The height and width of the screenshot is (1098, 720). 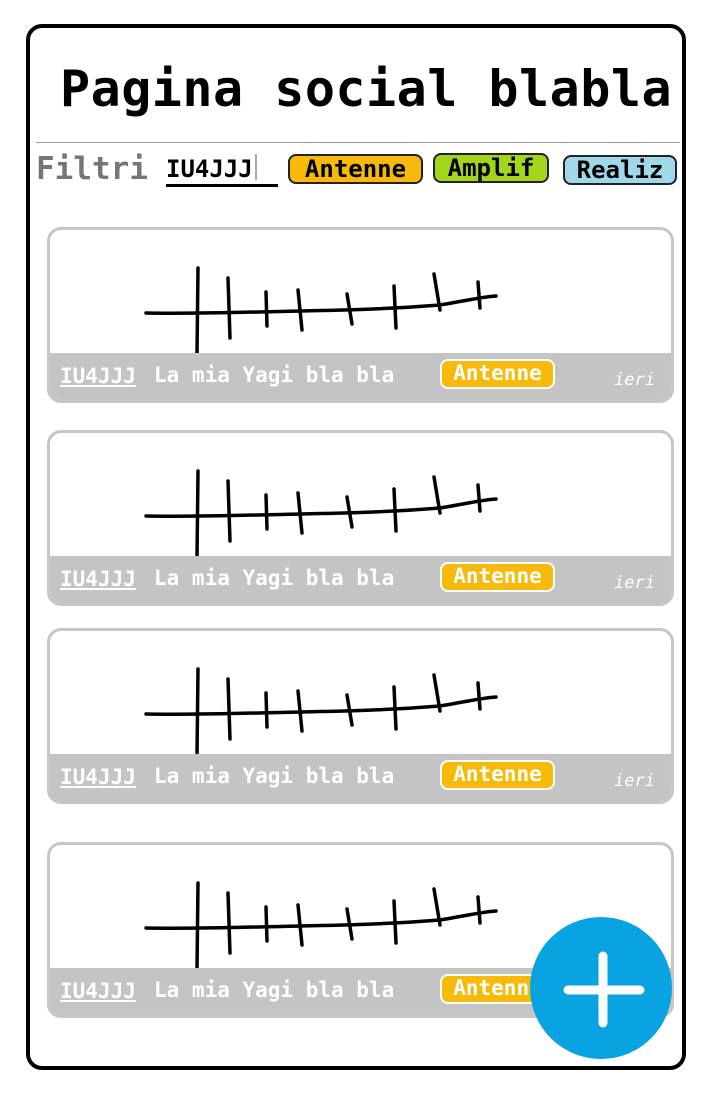 What do you see at coordinates (358, 142) in the screenshot?
I see `header-divider` at bounding box center [358, 142].